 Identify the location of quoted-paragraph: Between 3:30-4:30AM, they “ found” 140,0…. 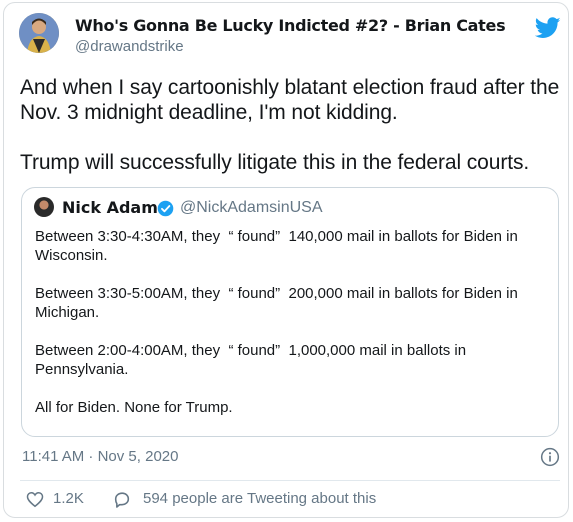
(278, 246).